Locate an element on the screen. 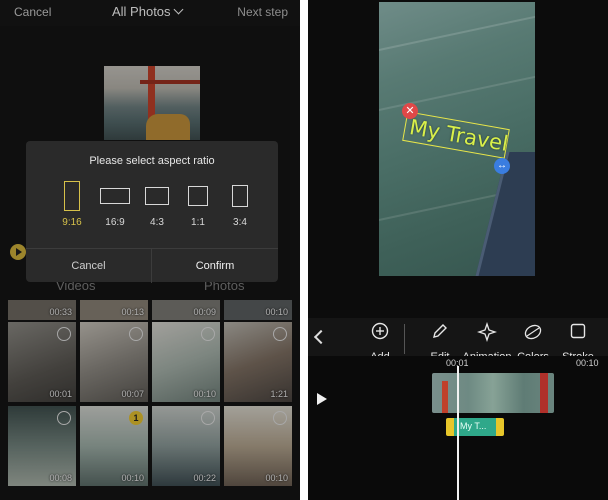  picker-top-bar: Cancel All Photos Next step is located at coordinates (150, 13).